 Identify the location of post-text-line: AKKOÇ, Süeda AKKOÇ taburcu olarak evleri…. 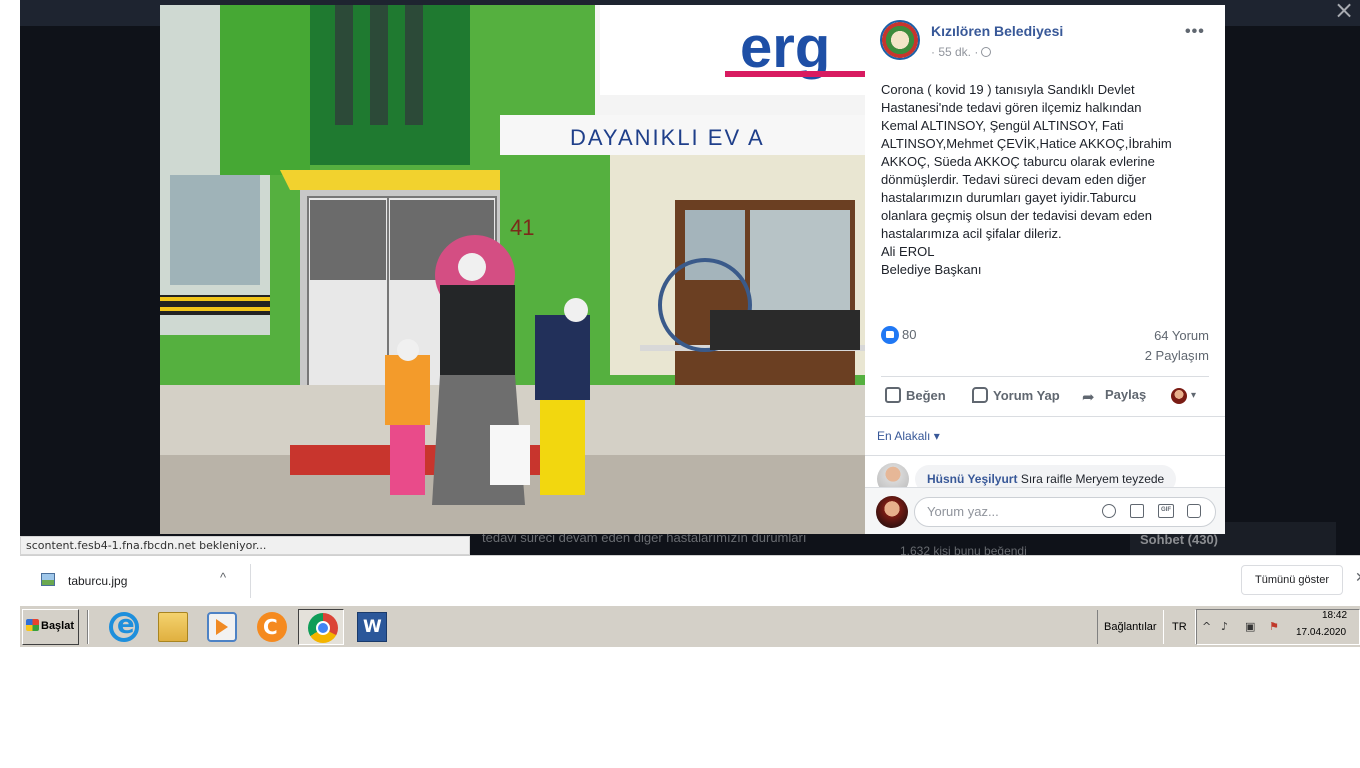
(1018, 161).